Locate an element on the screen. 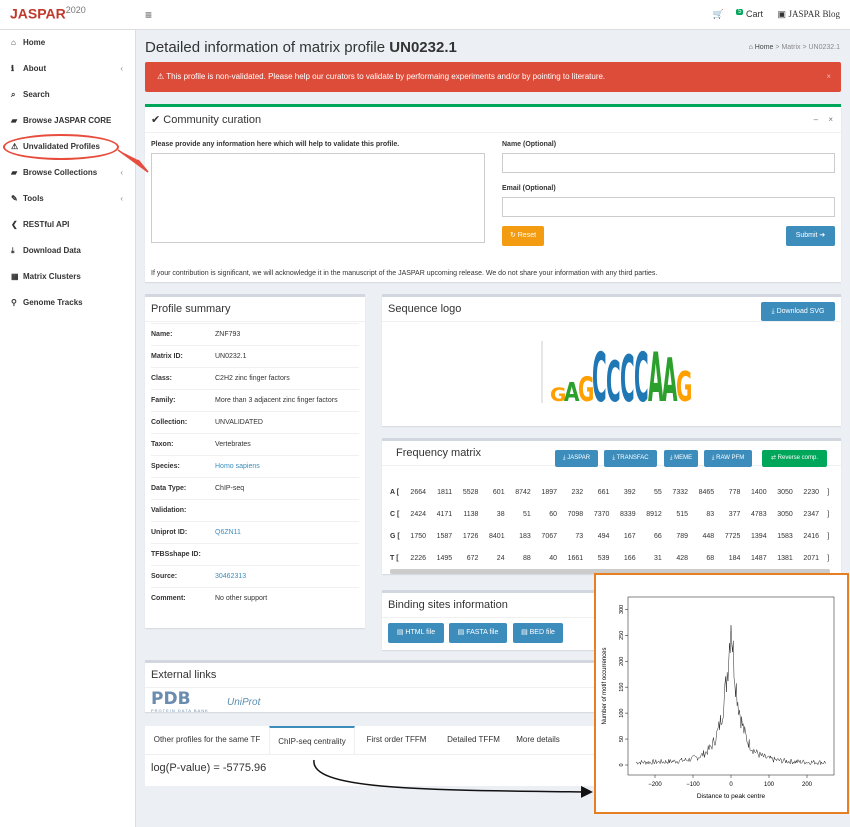 Image resolution: width=850 pixels, height=827 pixels. freq-cell: 778 is located at coordinates (734, 492).